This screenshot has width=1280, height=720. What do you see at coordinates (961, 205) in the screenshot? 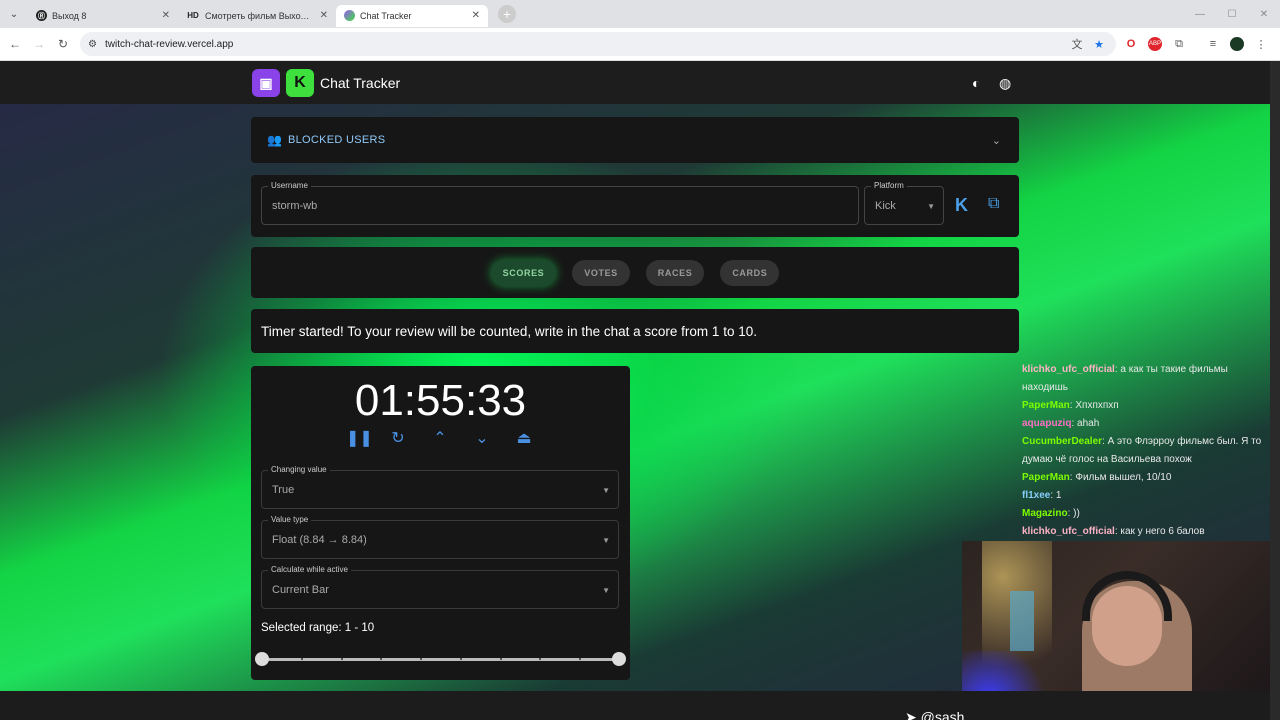
I see `kick-channel-icon: K` at bounding box center [961, 205].